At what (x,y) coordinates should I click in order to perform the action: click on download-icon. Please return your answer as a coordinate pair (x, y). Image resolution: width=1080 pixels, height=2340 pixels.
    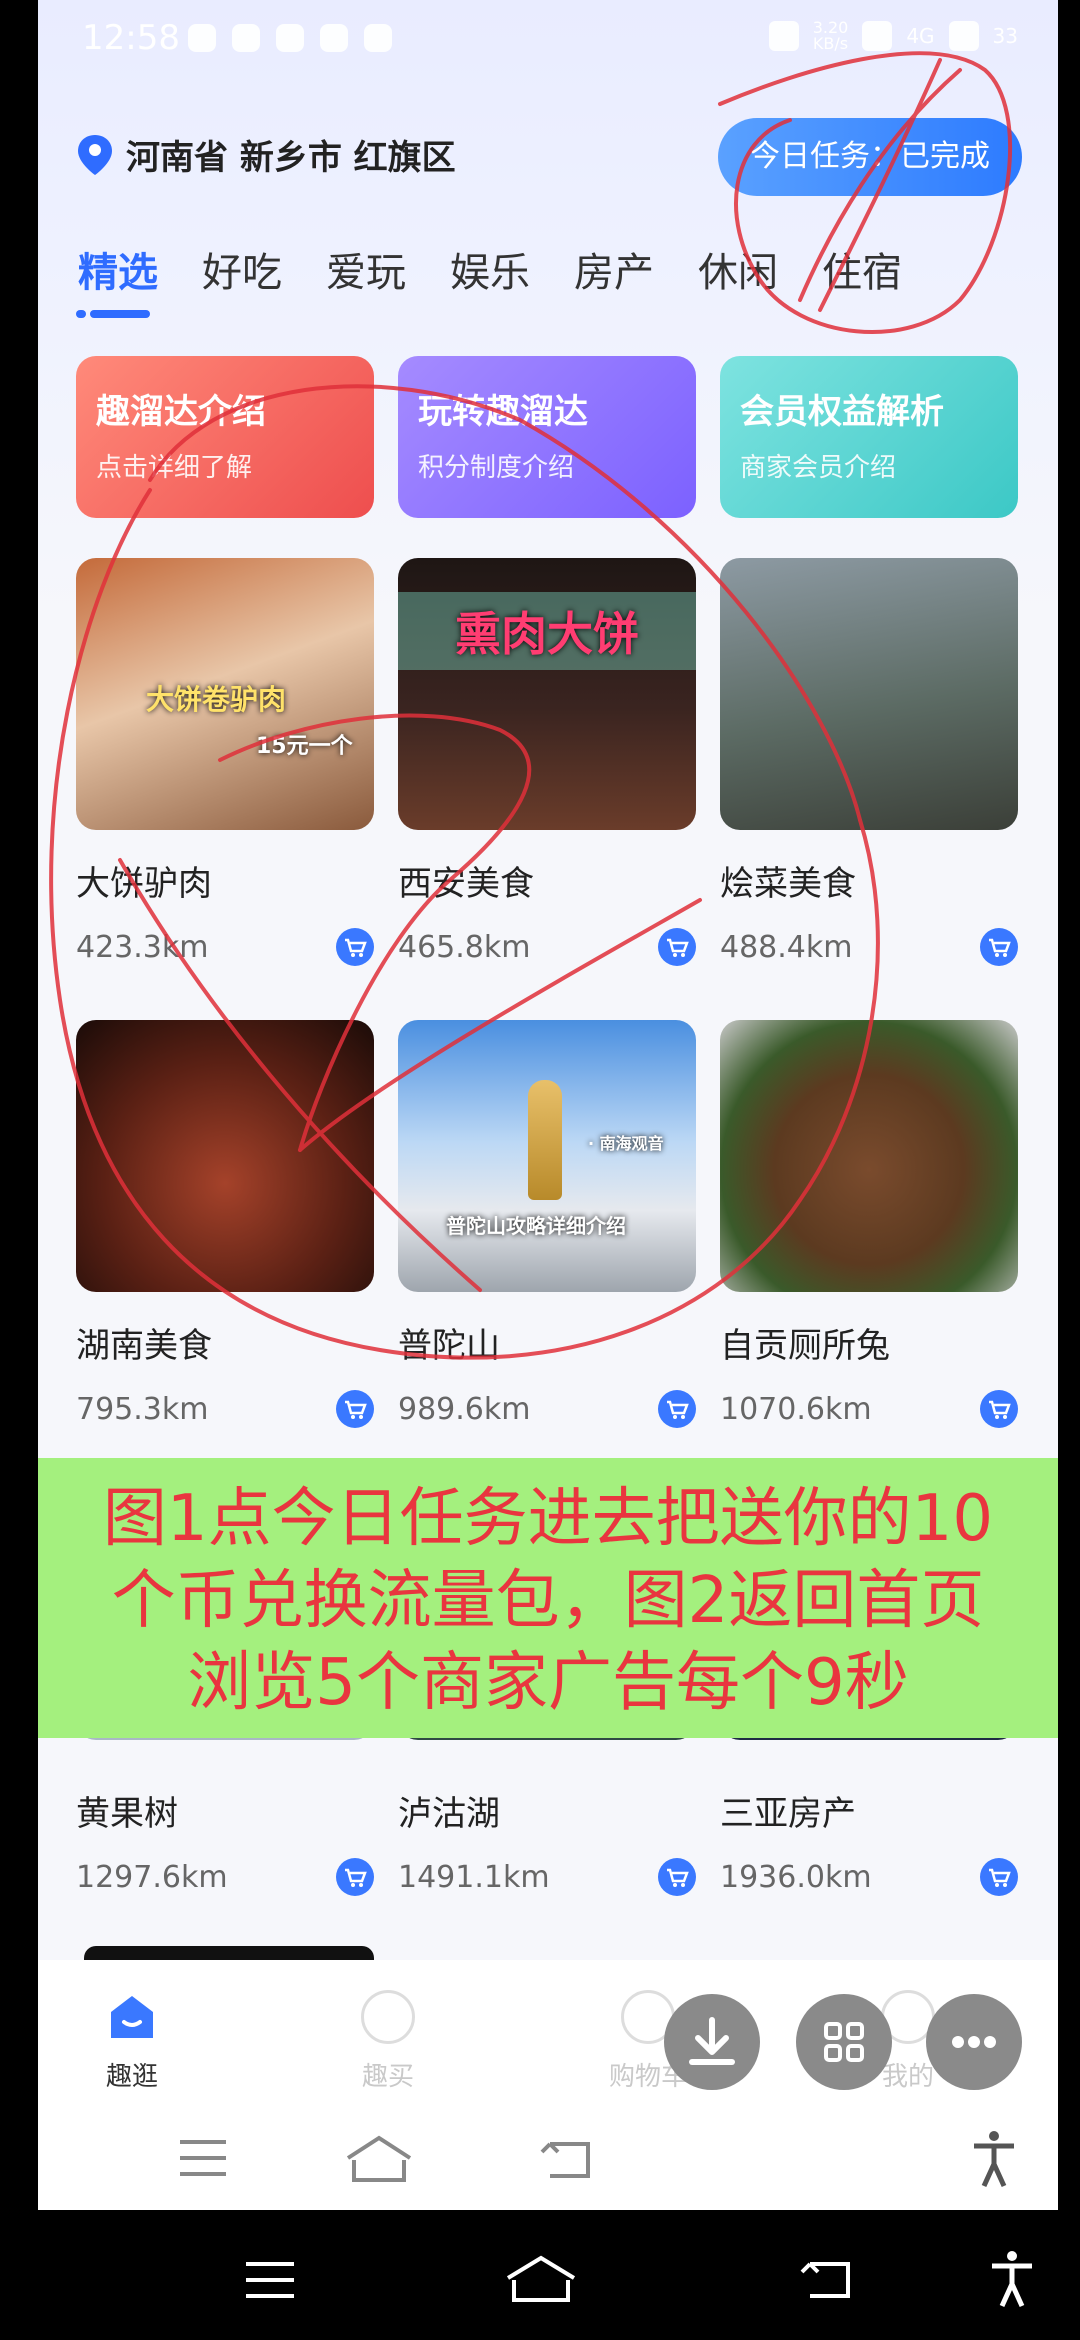
    Looking at the image, I should click on (712, 2041).